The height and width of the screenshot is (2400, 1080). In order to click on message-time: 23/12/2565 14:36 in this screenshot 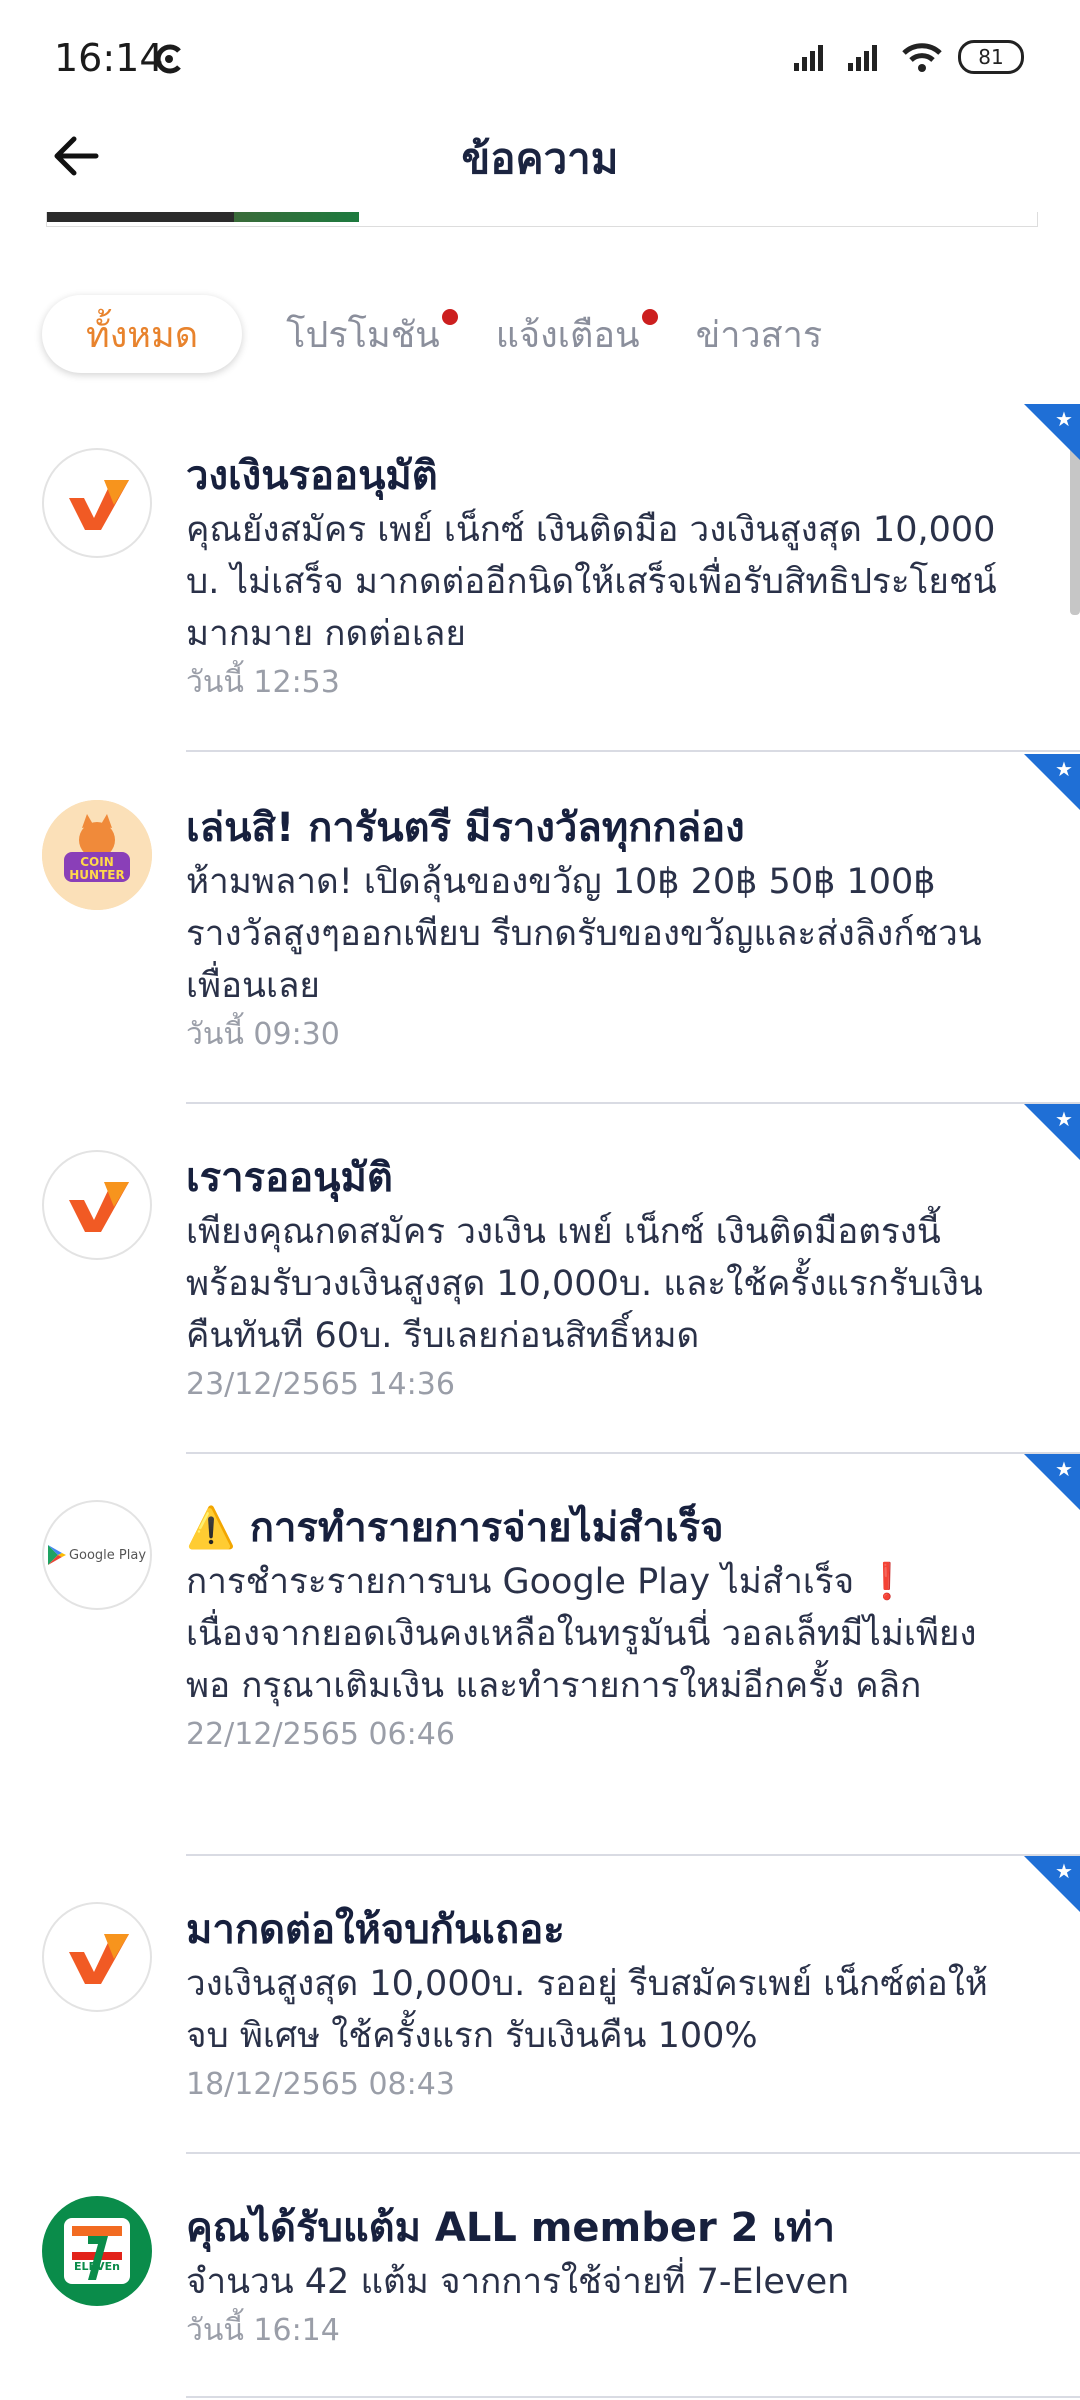, I will do `click(320, 1384)`.